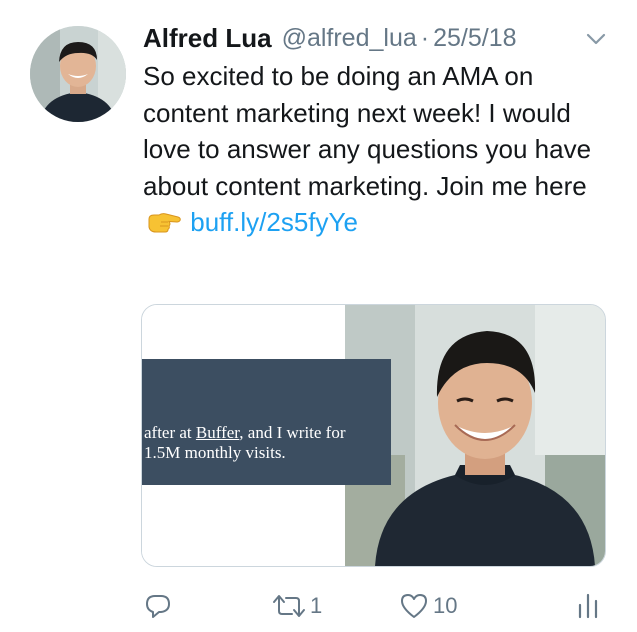 This screenshot has width=637, height=632. I want to click on tweet-link: buff.ly/2s5fyYe, so click(274, 222).